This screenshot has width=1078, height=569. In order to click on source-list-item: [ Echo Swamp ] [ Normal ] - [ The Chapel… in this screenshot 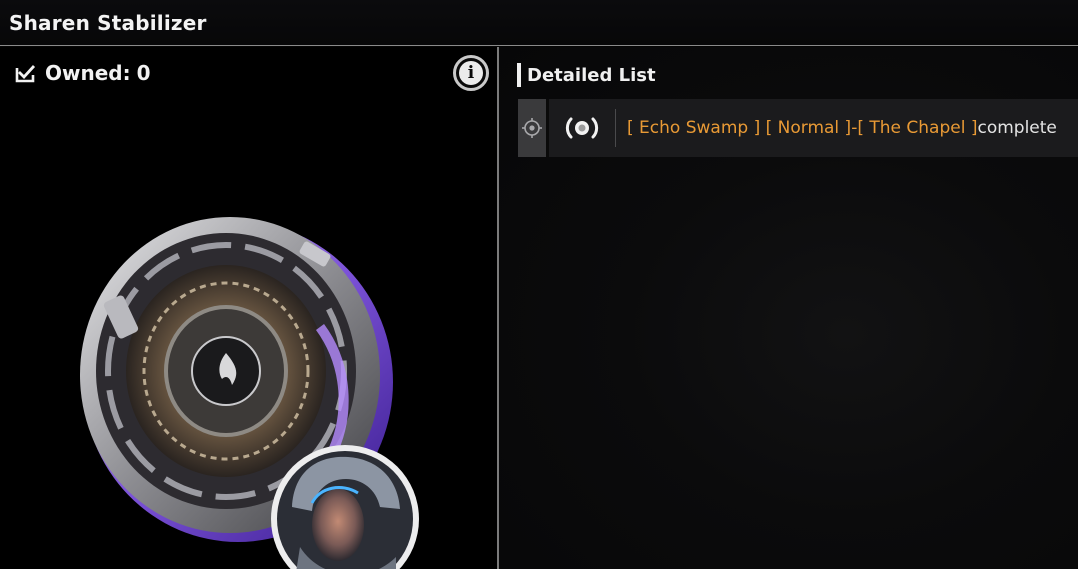, I will do `click(798, 128)`.